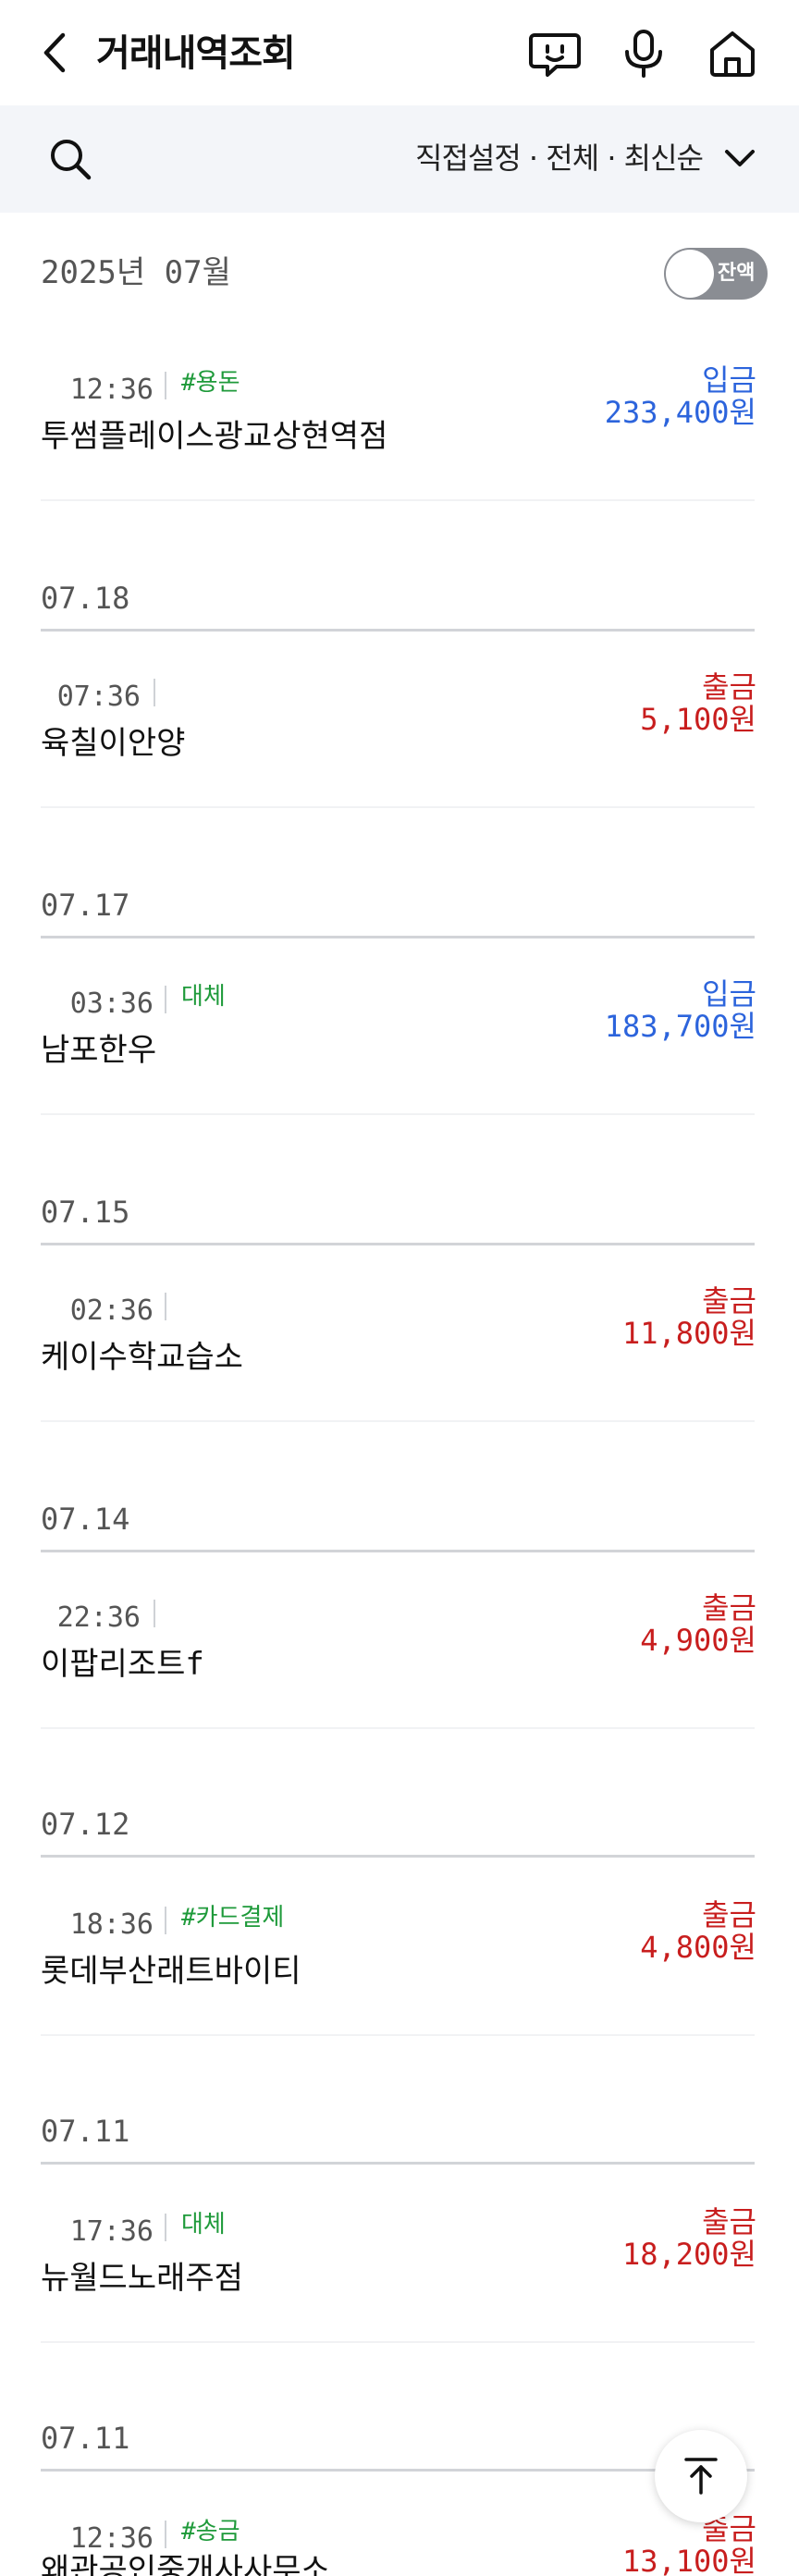 The width and height of the screenshot is (799, 2576). Describe the element at coordinates (399, 1966) in the screenshot. I see `transaction-row: 18:36 #카드결제 롯데부산래트바이티 출금 4,800원` at that location.